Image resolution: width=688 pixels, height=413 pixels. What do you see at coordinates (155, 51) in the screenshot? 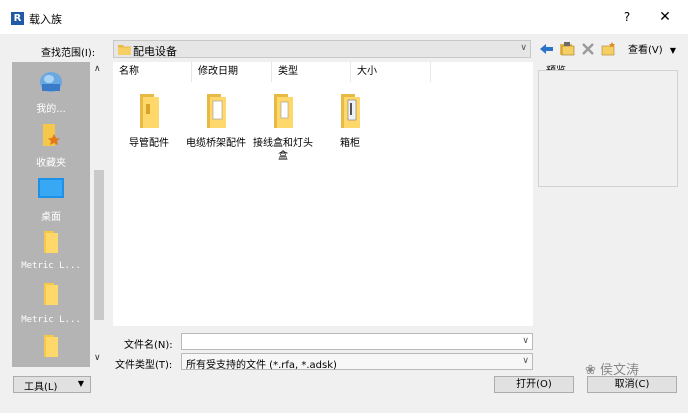
I see `lookin-value: 配电设备` at bounding box center [155, 51].